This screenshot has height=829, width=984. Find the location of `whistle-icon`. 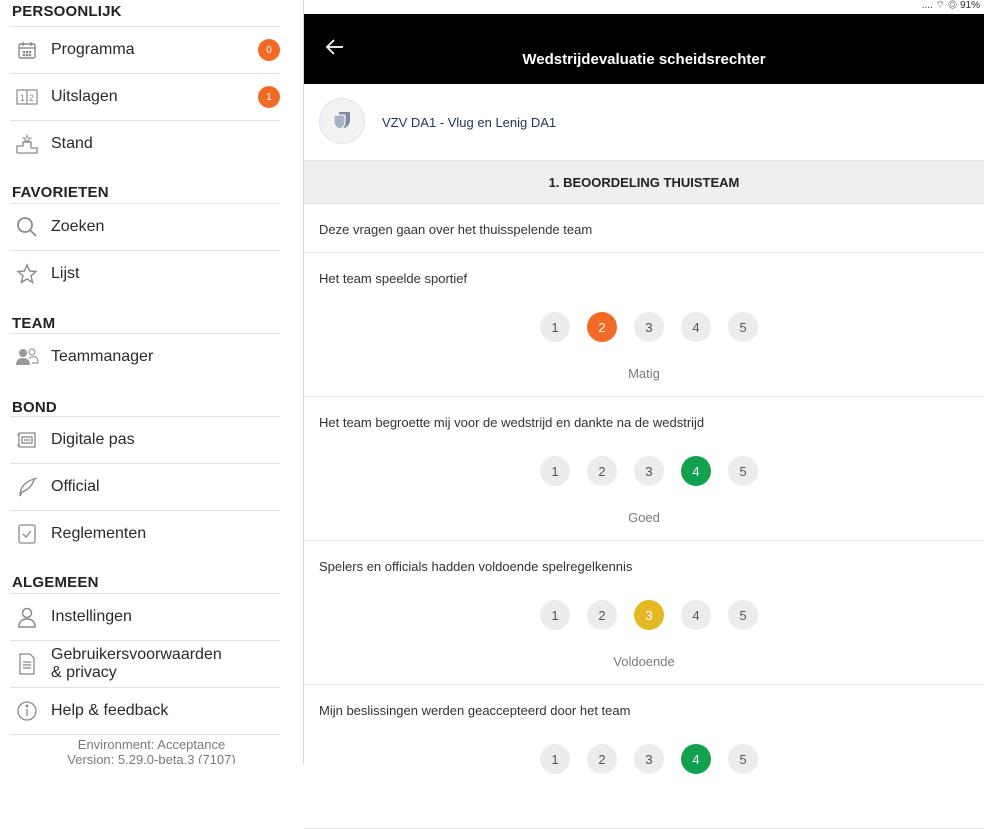

whistle-icon is located at coordinates (27, 487).